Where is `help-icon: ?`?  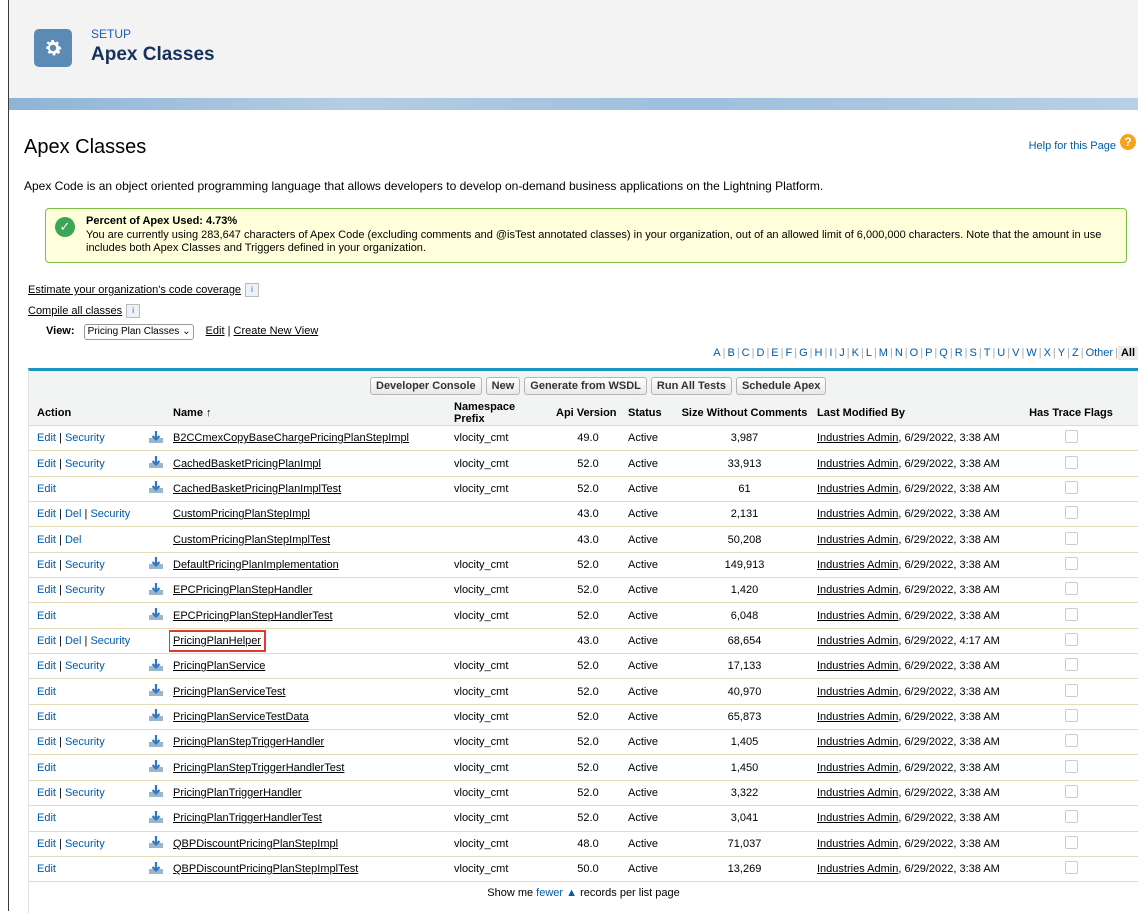 help-icon: ? is located at coordinates (1128, 142).